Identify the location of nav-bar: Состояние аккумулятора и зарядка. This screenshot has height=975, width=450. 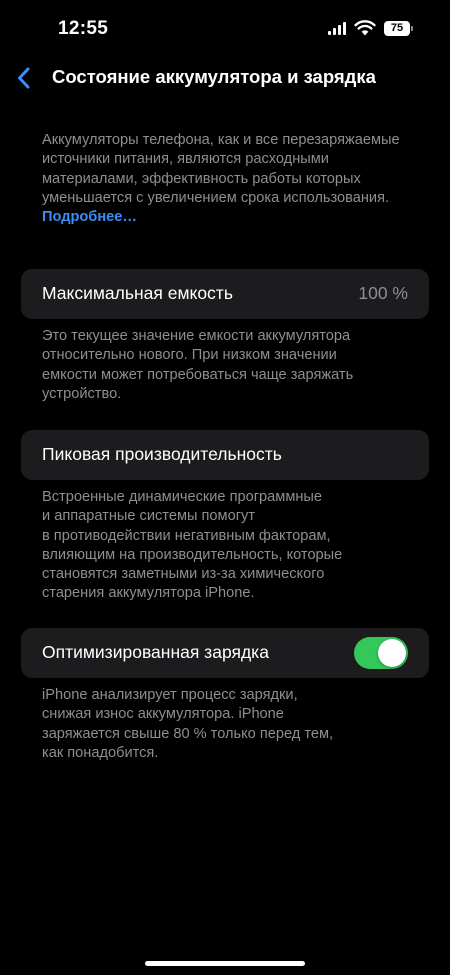
(225, 78).